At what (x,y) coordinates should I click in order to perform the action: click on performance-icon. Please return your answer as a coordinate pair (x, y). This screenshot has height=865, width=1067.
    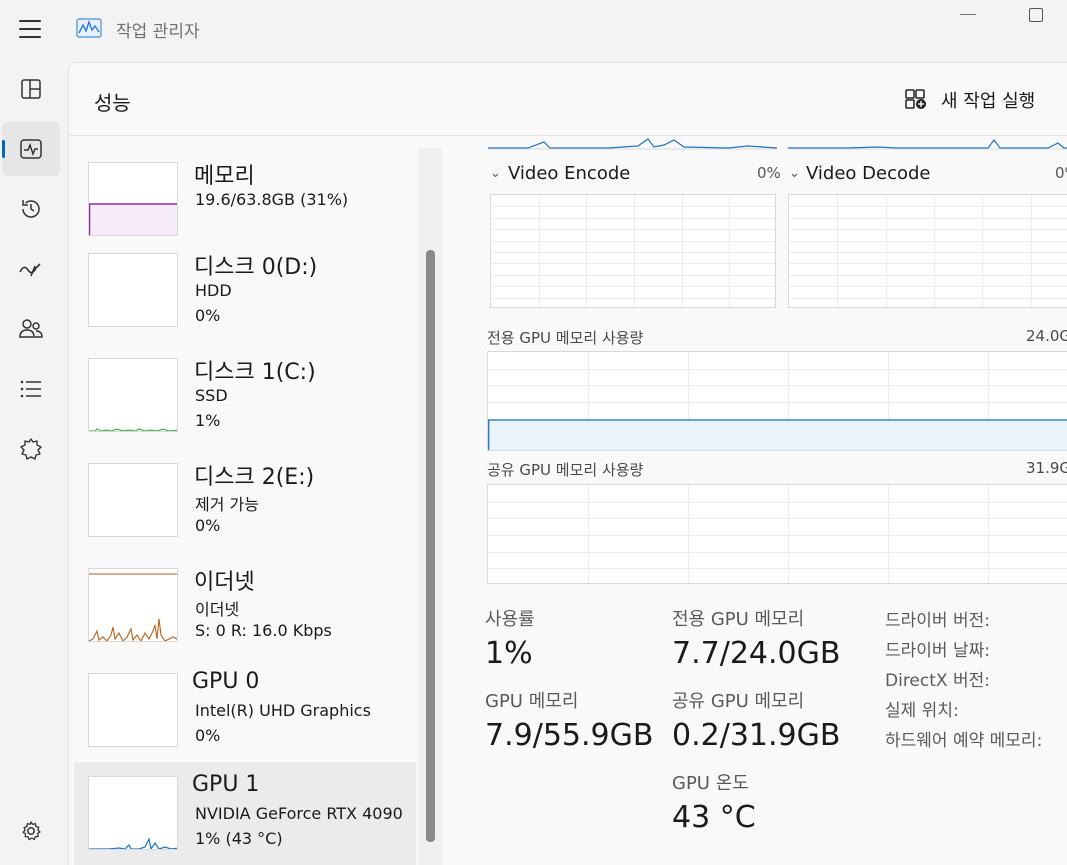
    Looking at the image, I should click on (31, 149).